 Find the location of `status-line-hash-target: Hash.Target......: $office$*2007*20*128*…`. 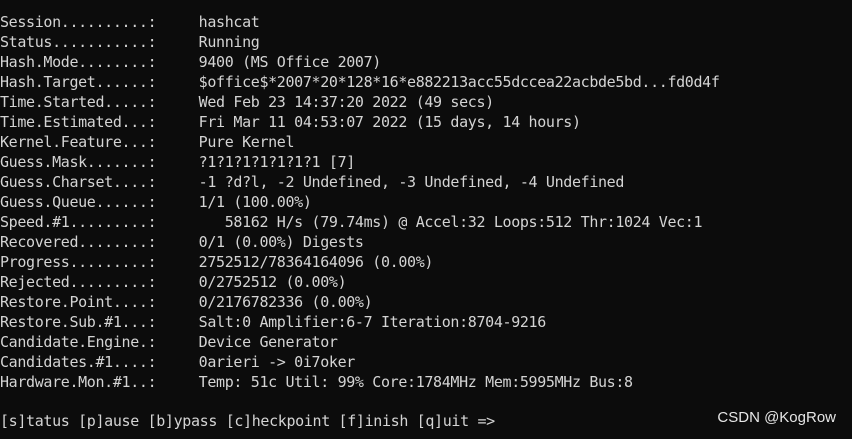

status-line-hash-target: Hash.Target......: $office$*2007*20*128*… is located at coordinates (426, 82).